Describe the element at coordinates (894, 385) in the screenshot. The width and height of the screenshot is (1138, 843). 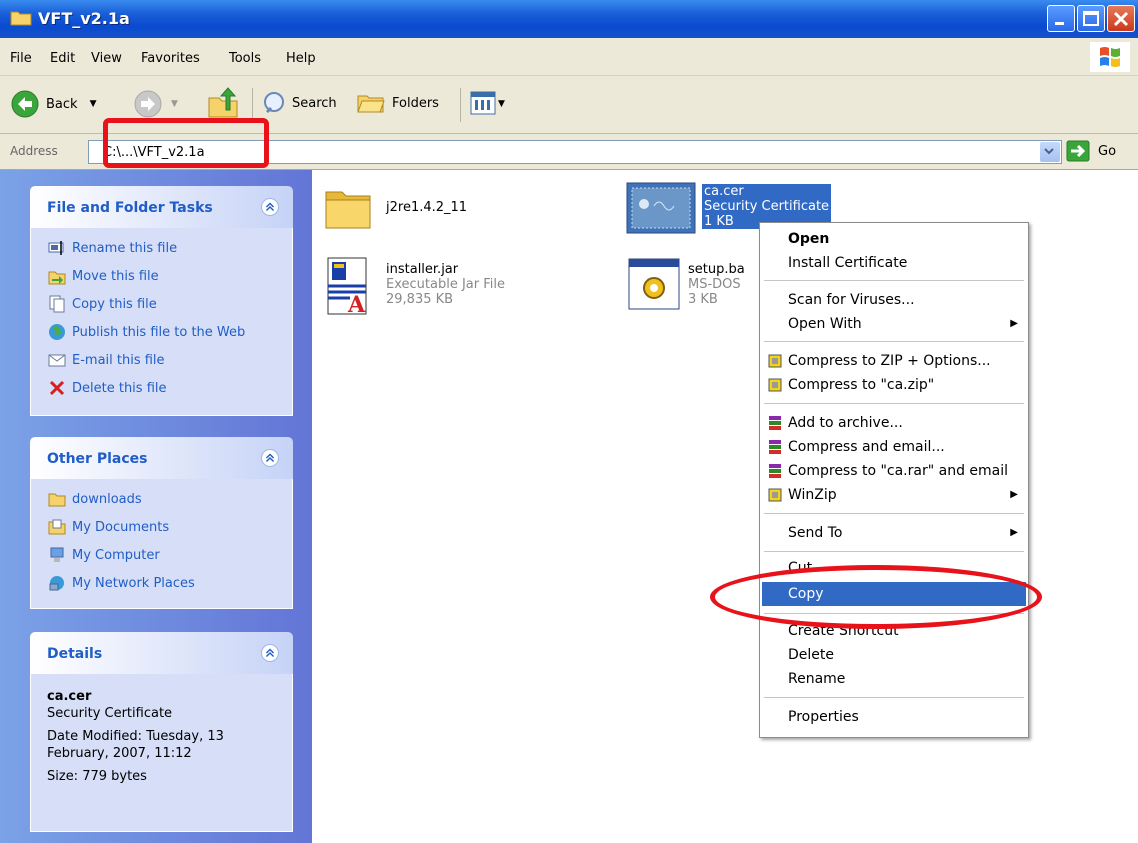
I see `menu-compress-ca-zip: Compress to "ca.zip"` at that location.